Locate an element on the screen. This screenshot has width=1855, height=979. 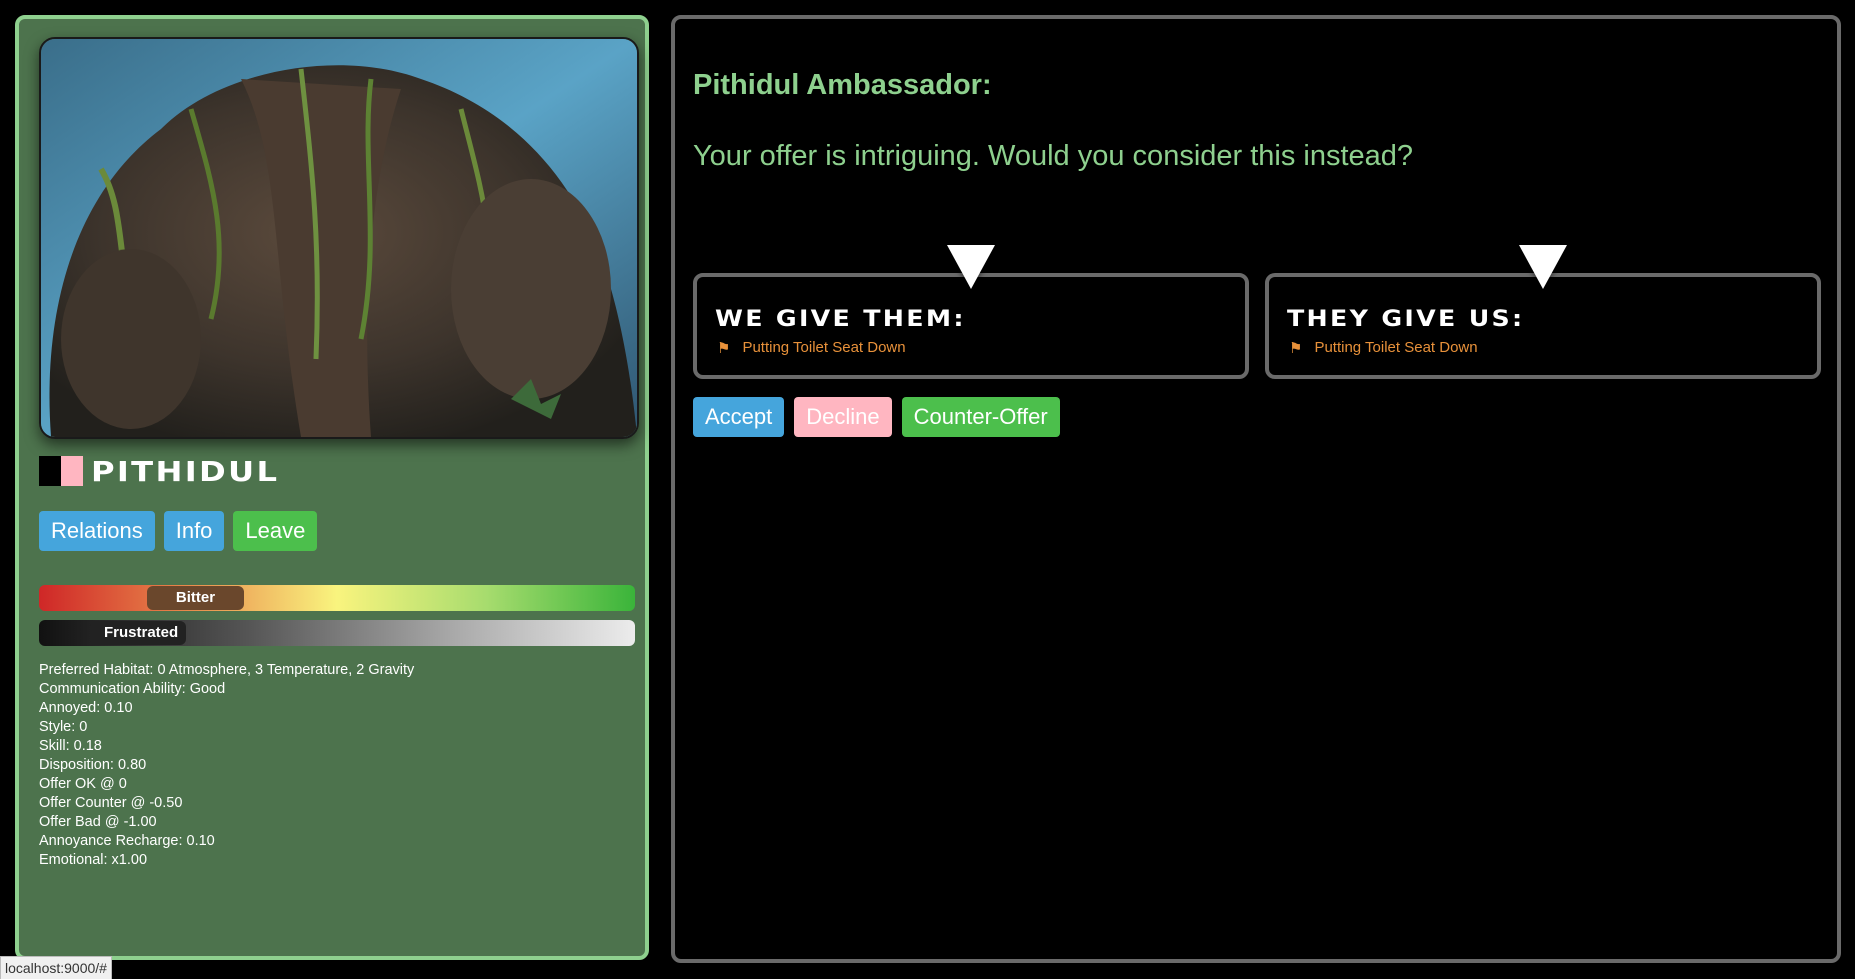
we-give-title: We give them: is located at coordinates (840, 319).